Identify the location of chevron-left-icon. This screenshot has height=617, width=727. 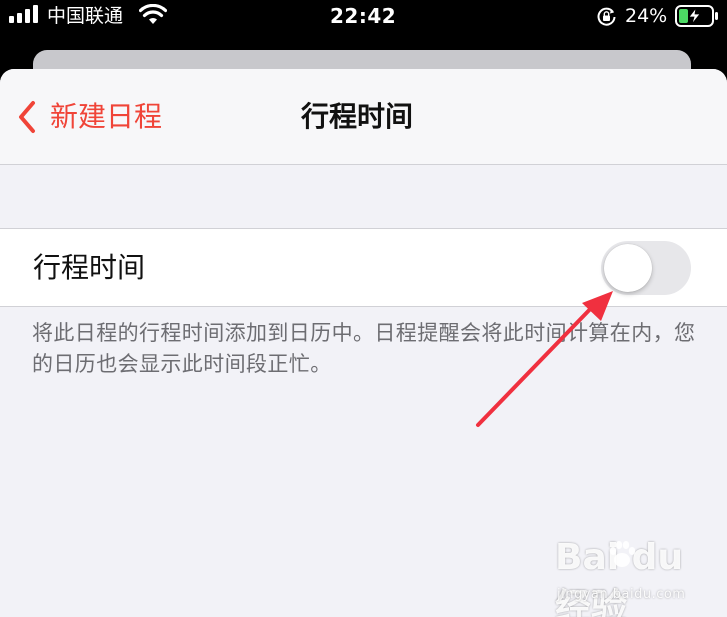
(27, 117).